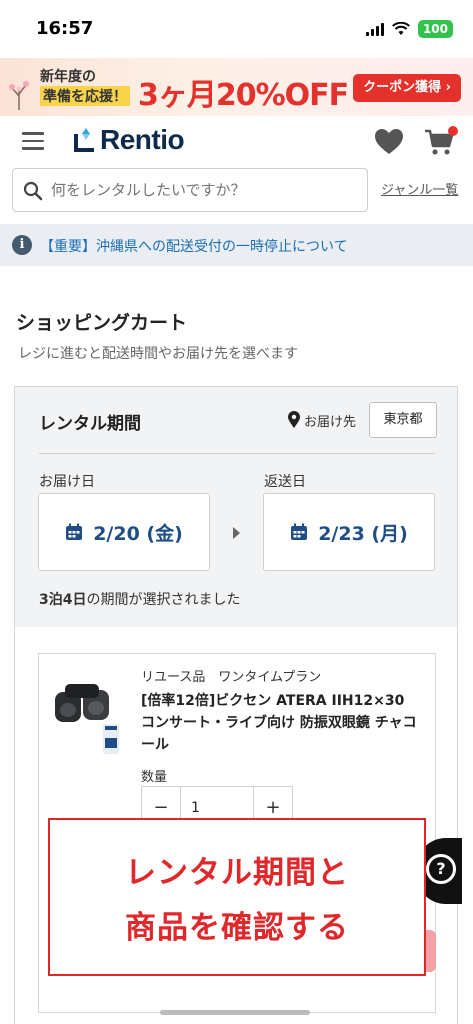 This screenshot has width=473, height=1024. I want to click on heart-icon, so click(389, 142).